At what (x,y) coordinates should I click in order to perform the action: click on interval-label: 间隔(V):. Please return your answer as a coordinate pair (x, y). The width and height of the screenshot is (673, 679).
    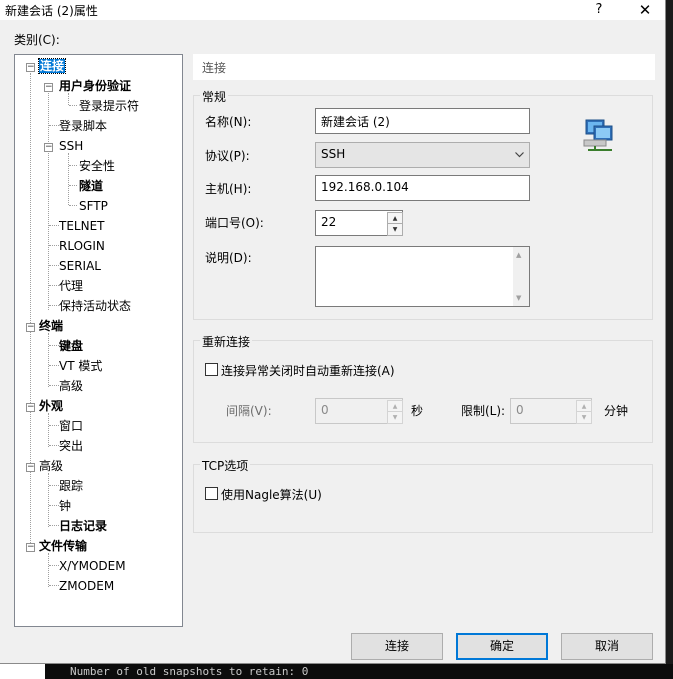
    Looking at the image, I should click on (249, 411).